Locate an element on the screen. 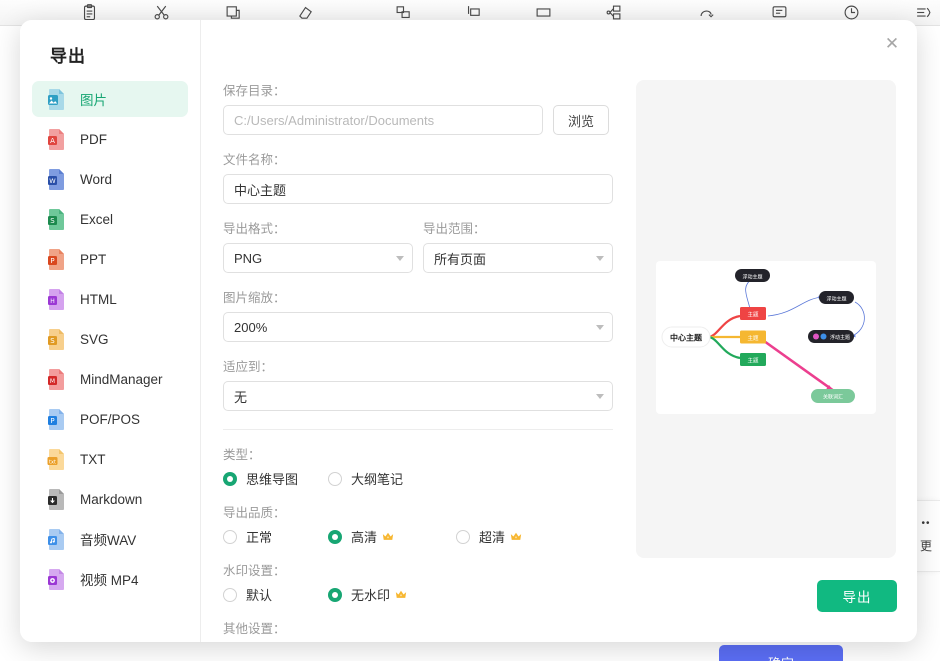 This screenshot has width=940, height=661. sidebar-item-label: MindManager is located at coordinates (121, 379).